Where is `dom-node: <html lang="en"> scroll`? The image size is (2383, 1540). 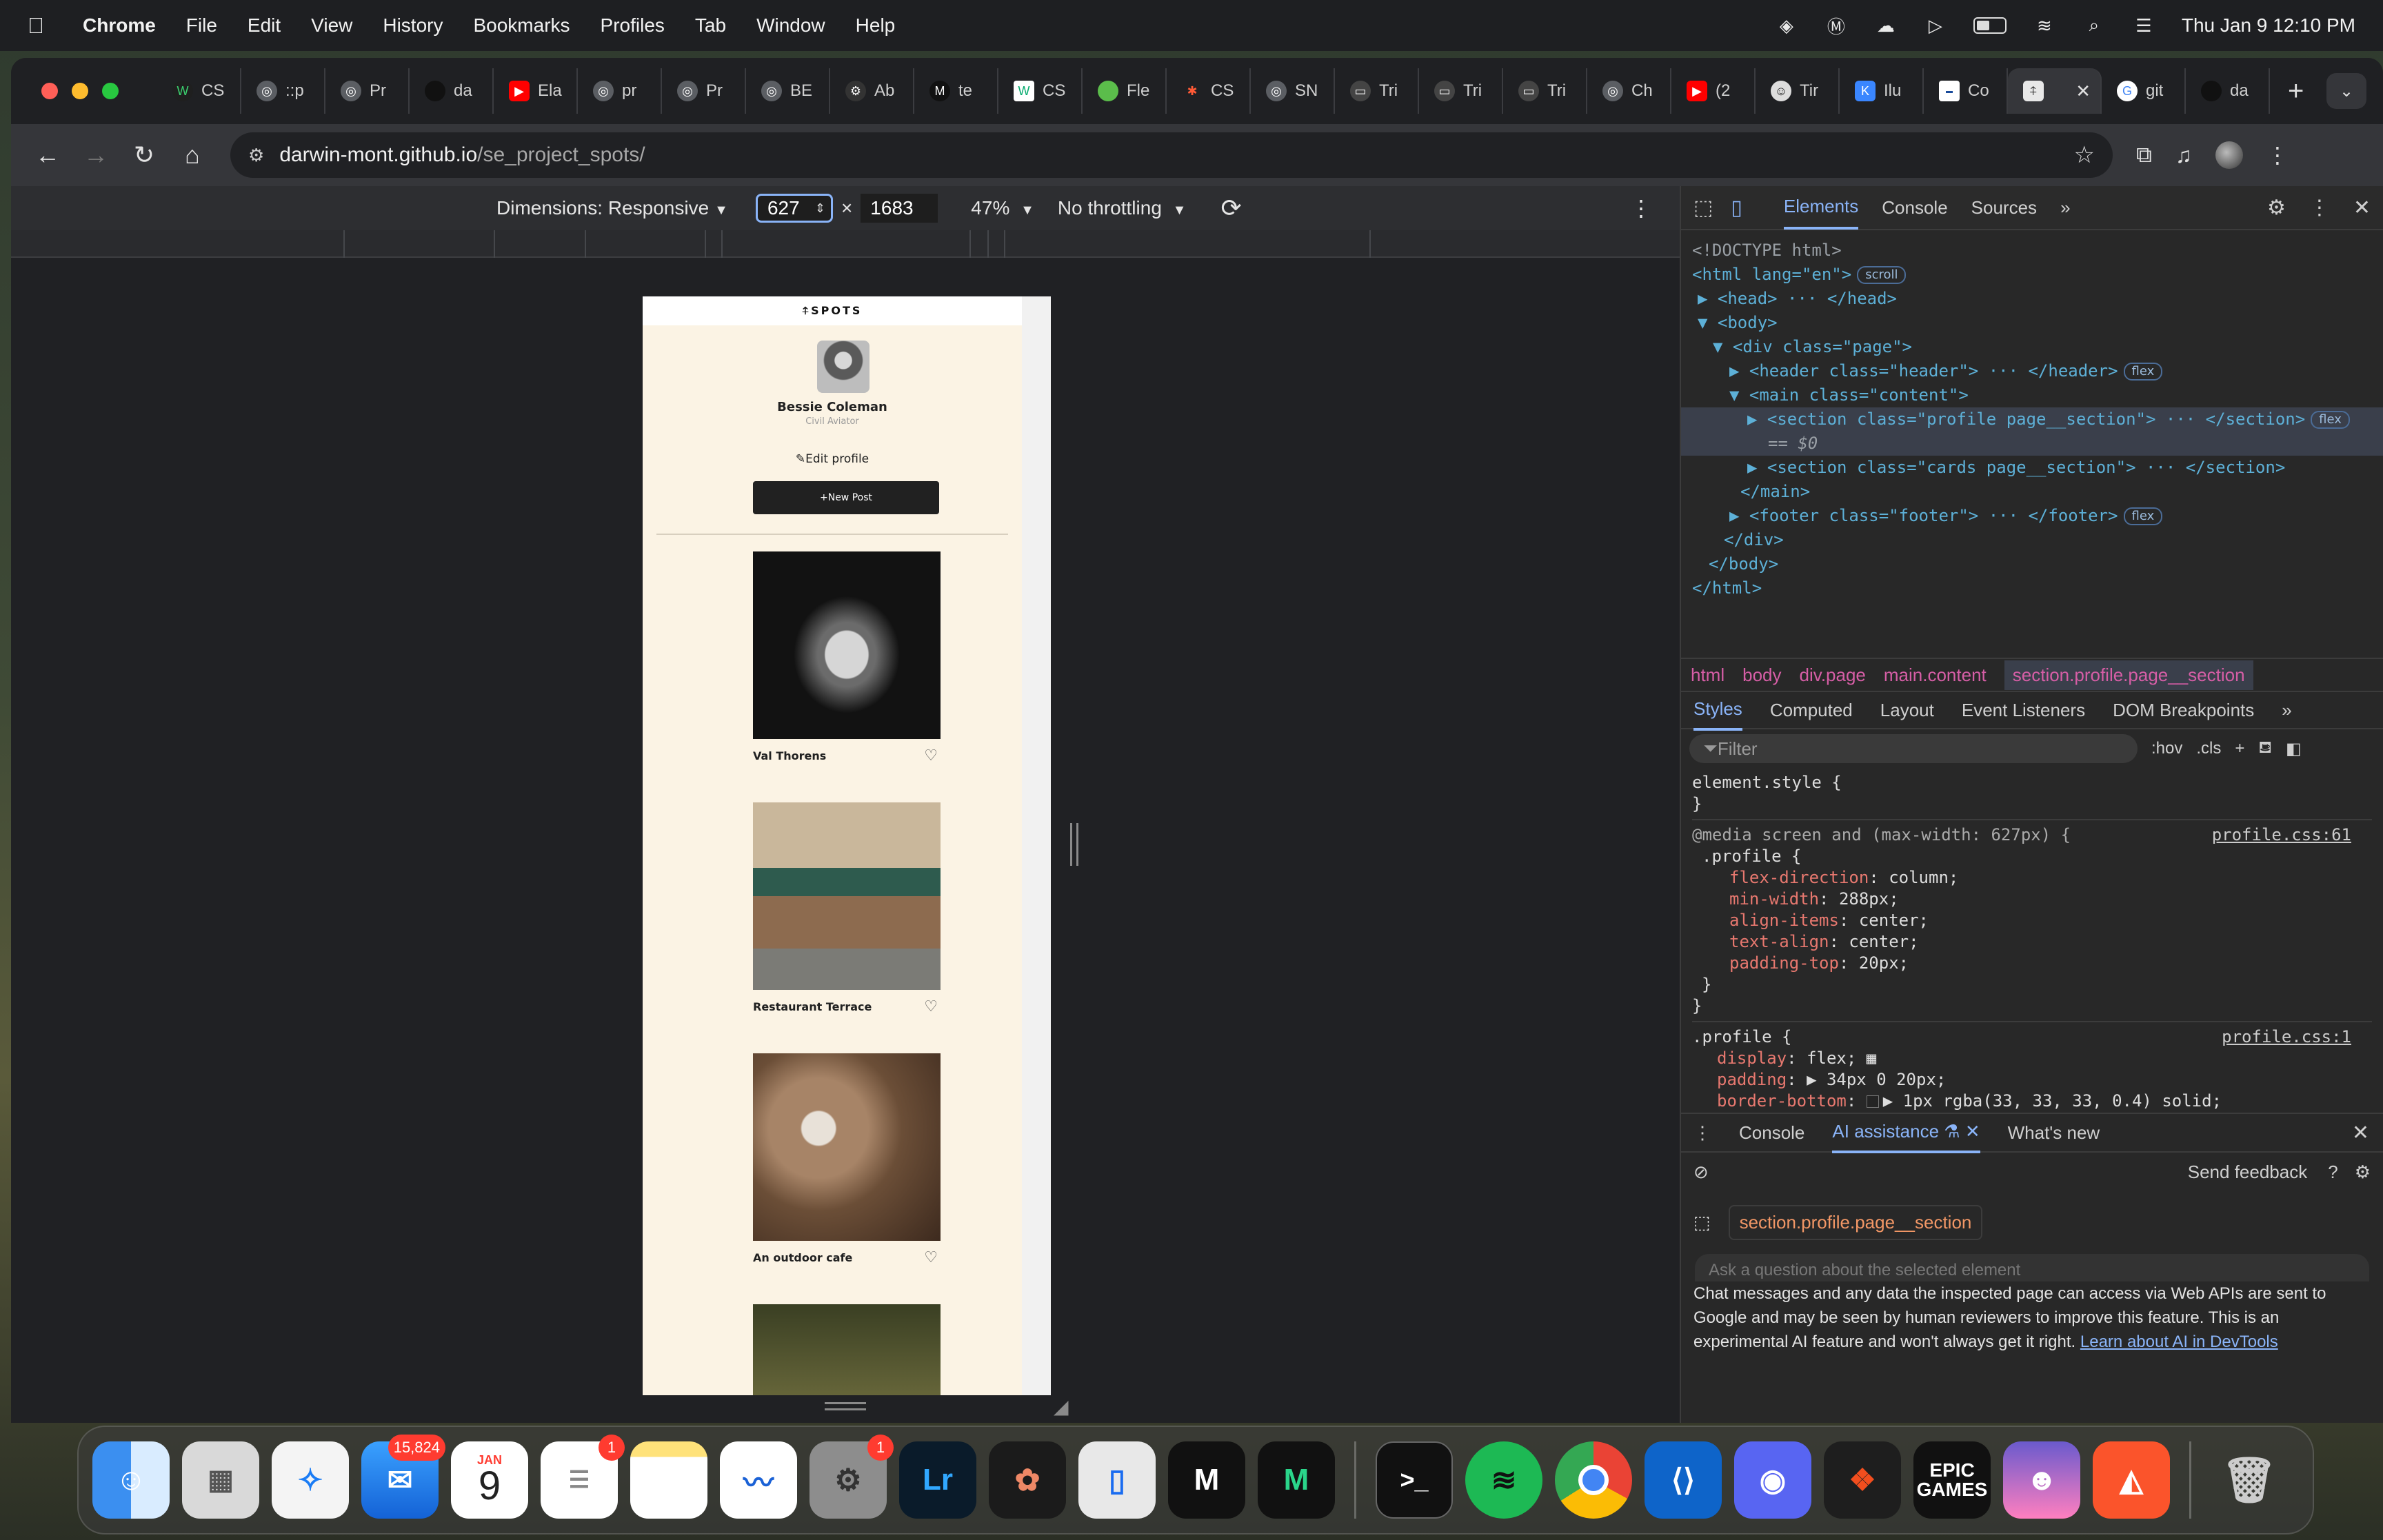
dom-node: <html lang="en"> scroll is located at coordinates (2032, 275).